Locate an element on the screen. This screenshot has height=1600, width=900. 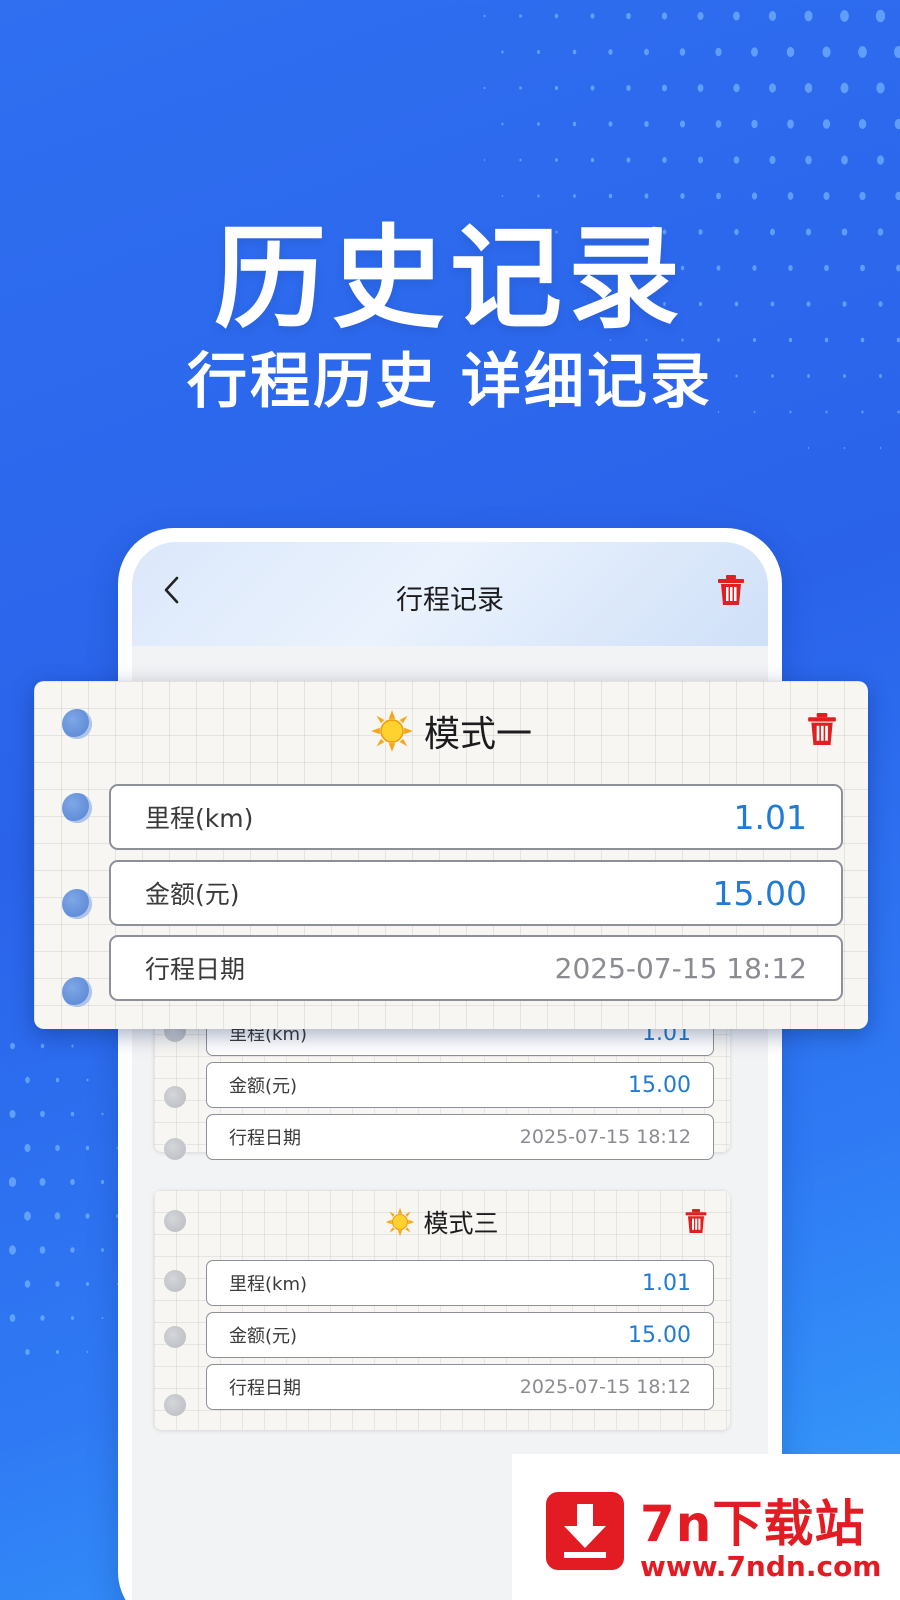
sun-icon is located at coordinates (392, 731).